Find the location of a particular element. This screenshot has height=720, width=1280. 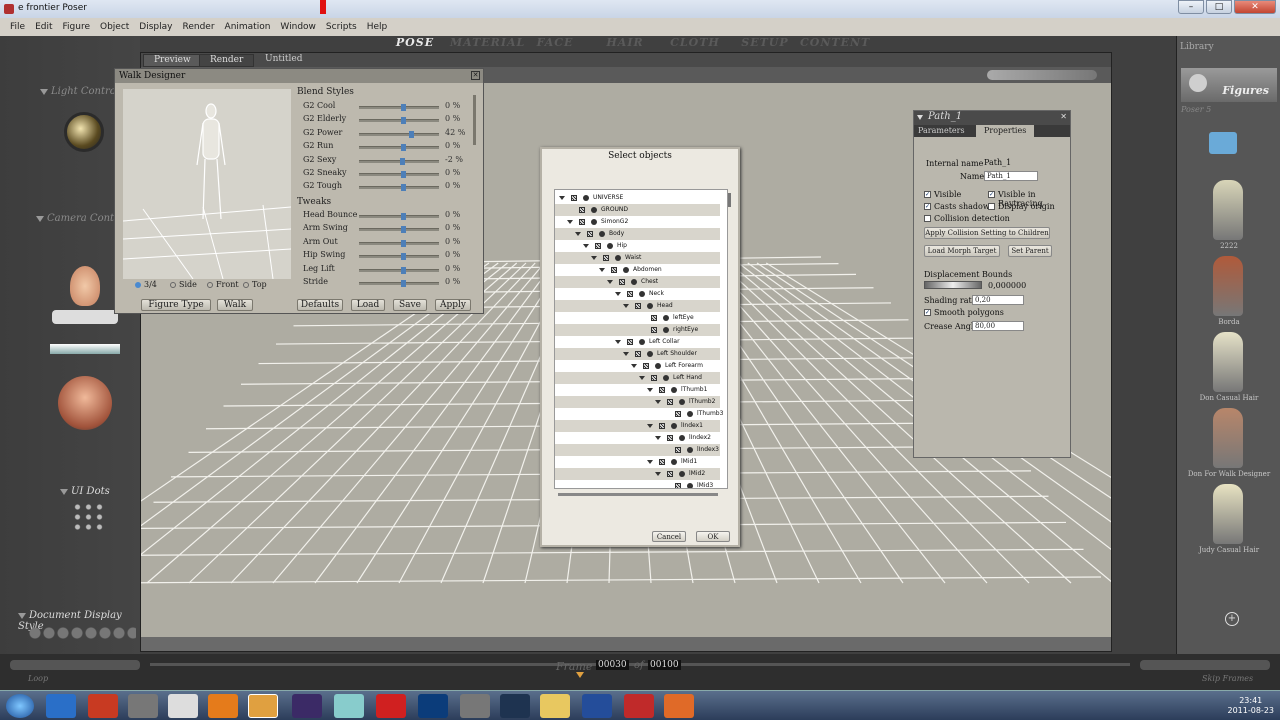

zynga-icon is located at coordinates (391, 706).